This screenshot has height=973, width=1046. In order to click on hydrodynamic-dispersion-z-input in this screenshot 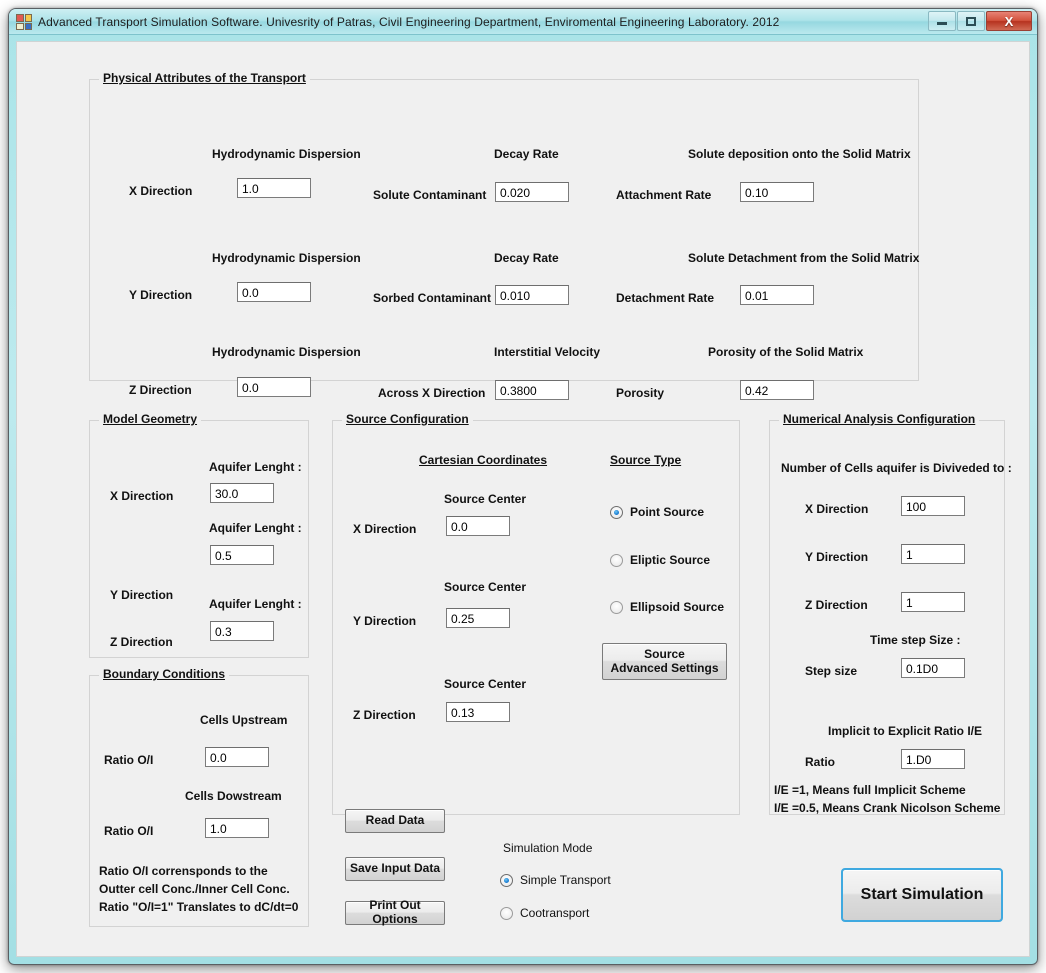, I will do `click(274, 387)`.